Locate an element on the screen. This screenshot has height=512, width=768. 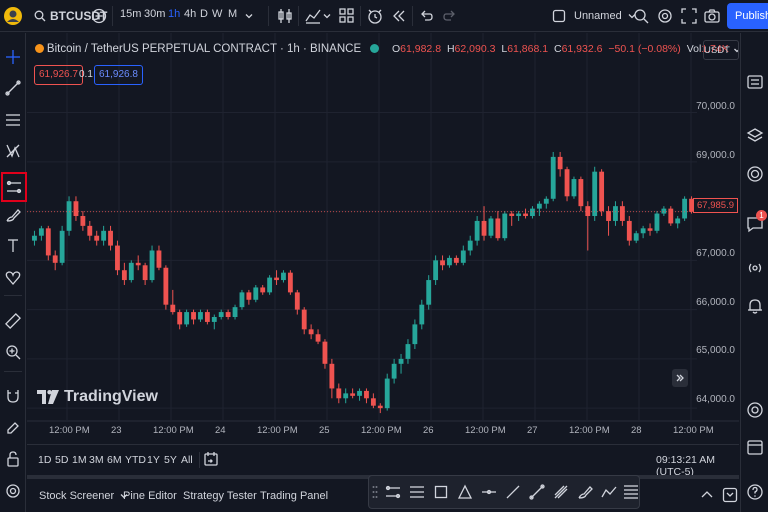
chart-type-button is located at coordinates (285, 16).